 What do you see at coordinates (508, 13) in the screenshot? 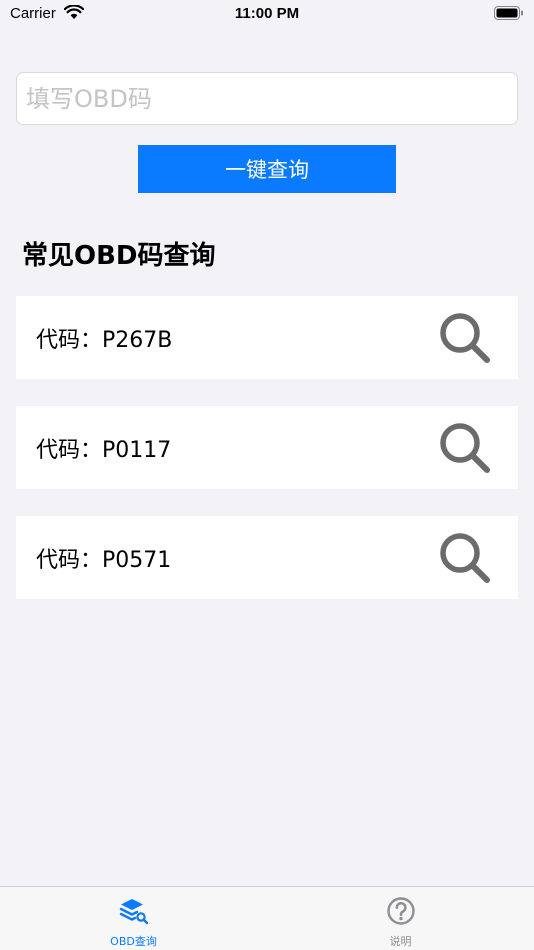
I see `battery-icon` at bounding box center [508, 13].